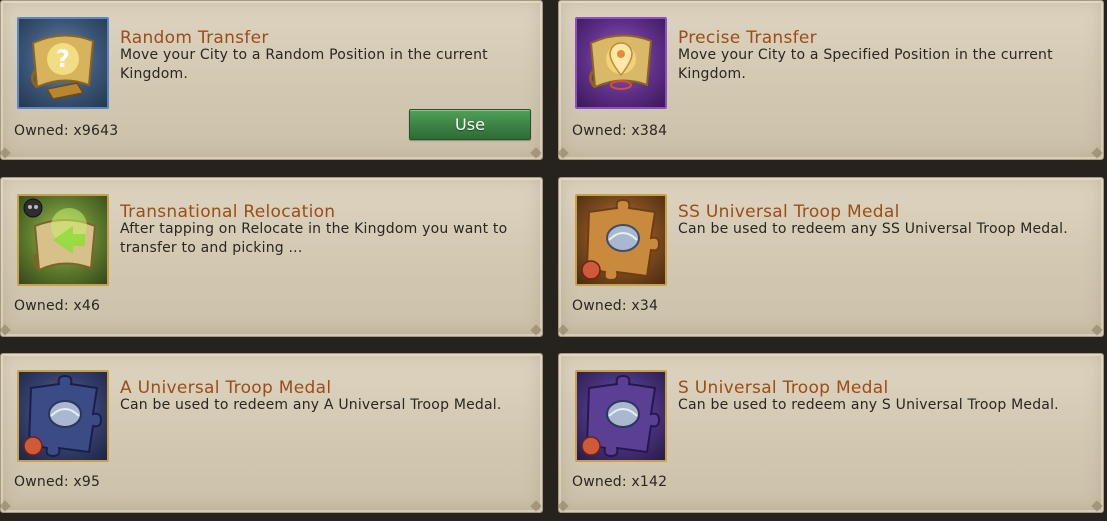 This screenshot has height=521, width=1107. I want to click on owned-count: Owned: x9643, so click(66, 131).